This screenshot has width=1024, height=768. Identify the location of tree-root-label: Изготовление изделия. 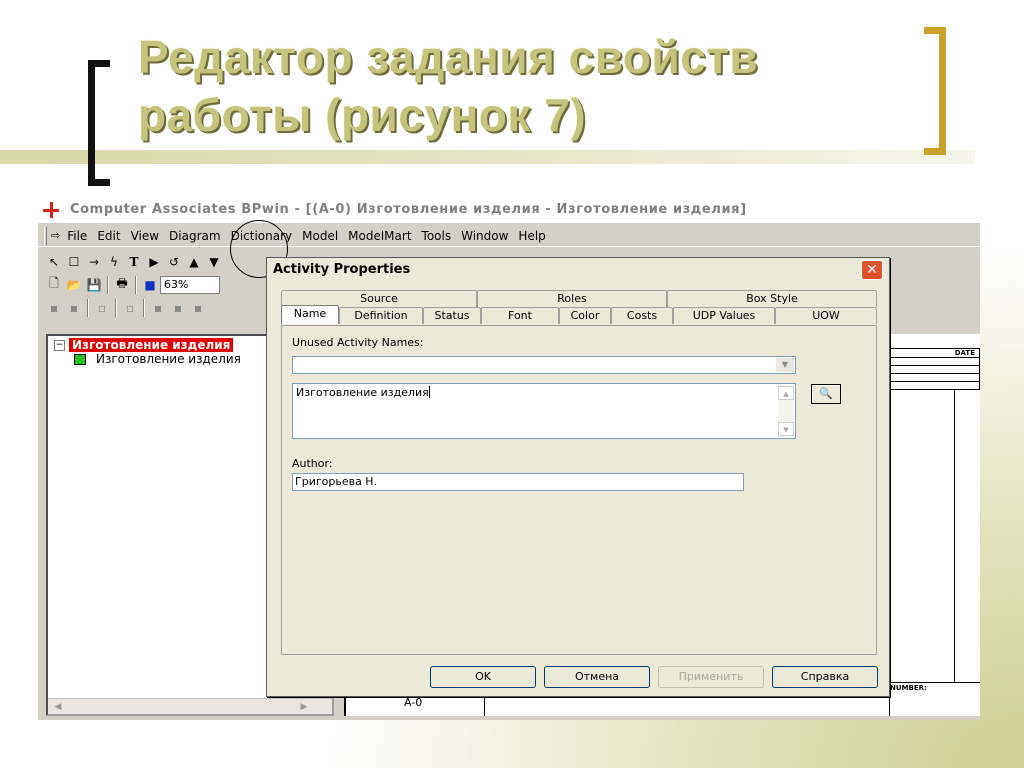
(151, 345).